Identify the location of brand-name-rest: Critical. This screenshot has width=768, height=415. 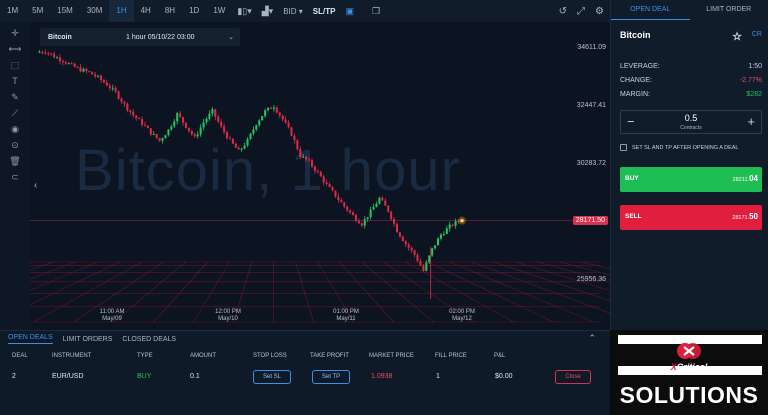
(692, 367).